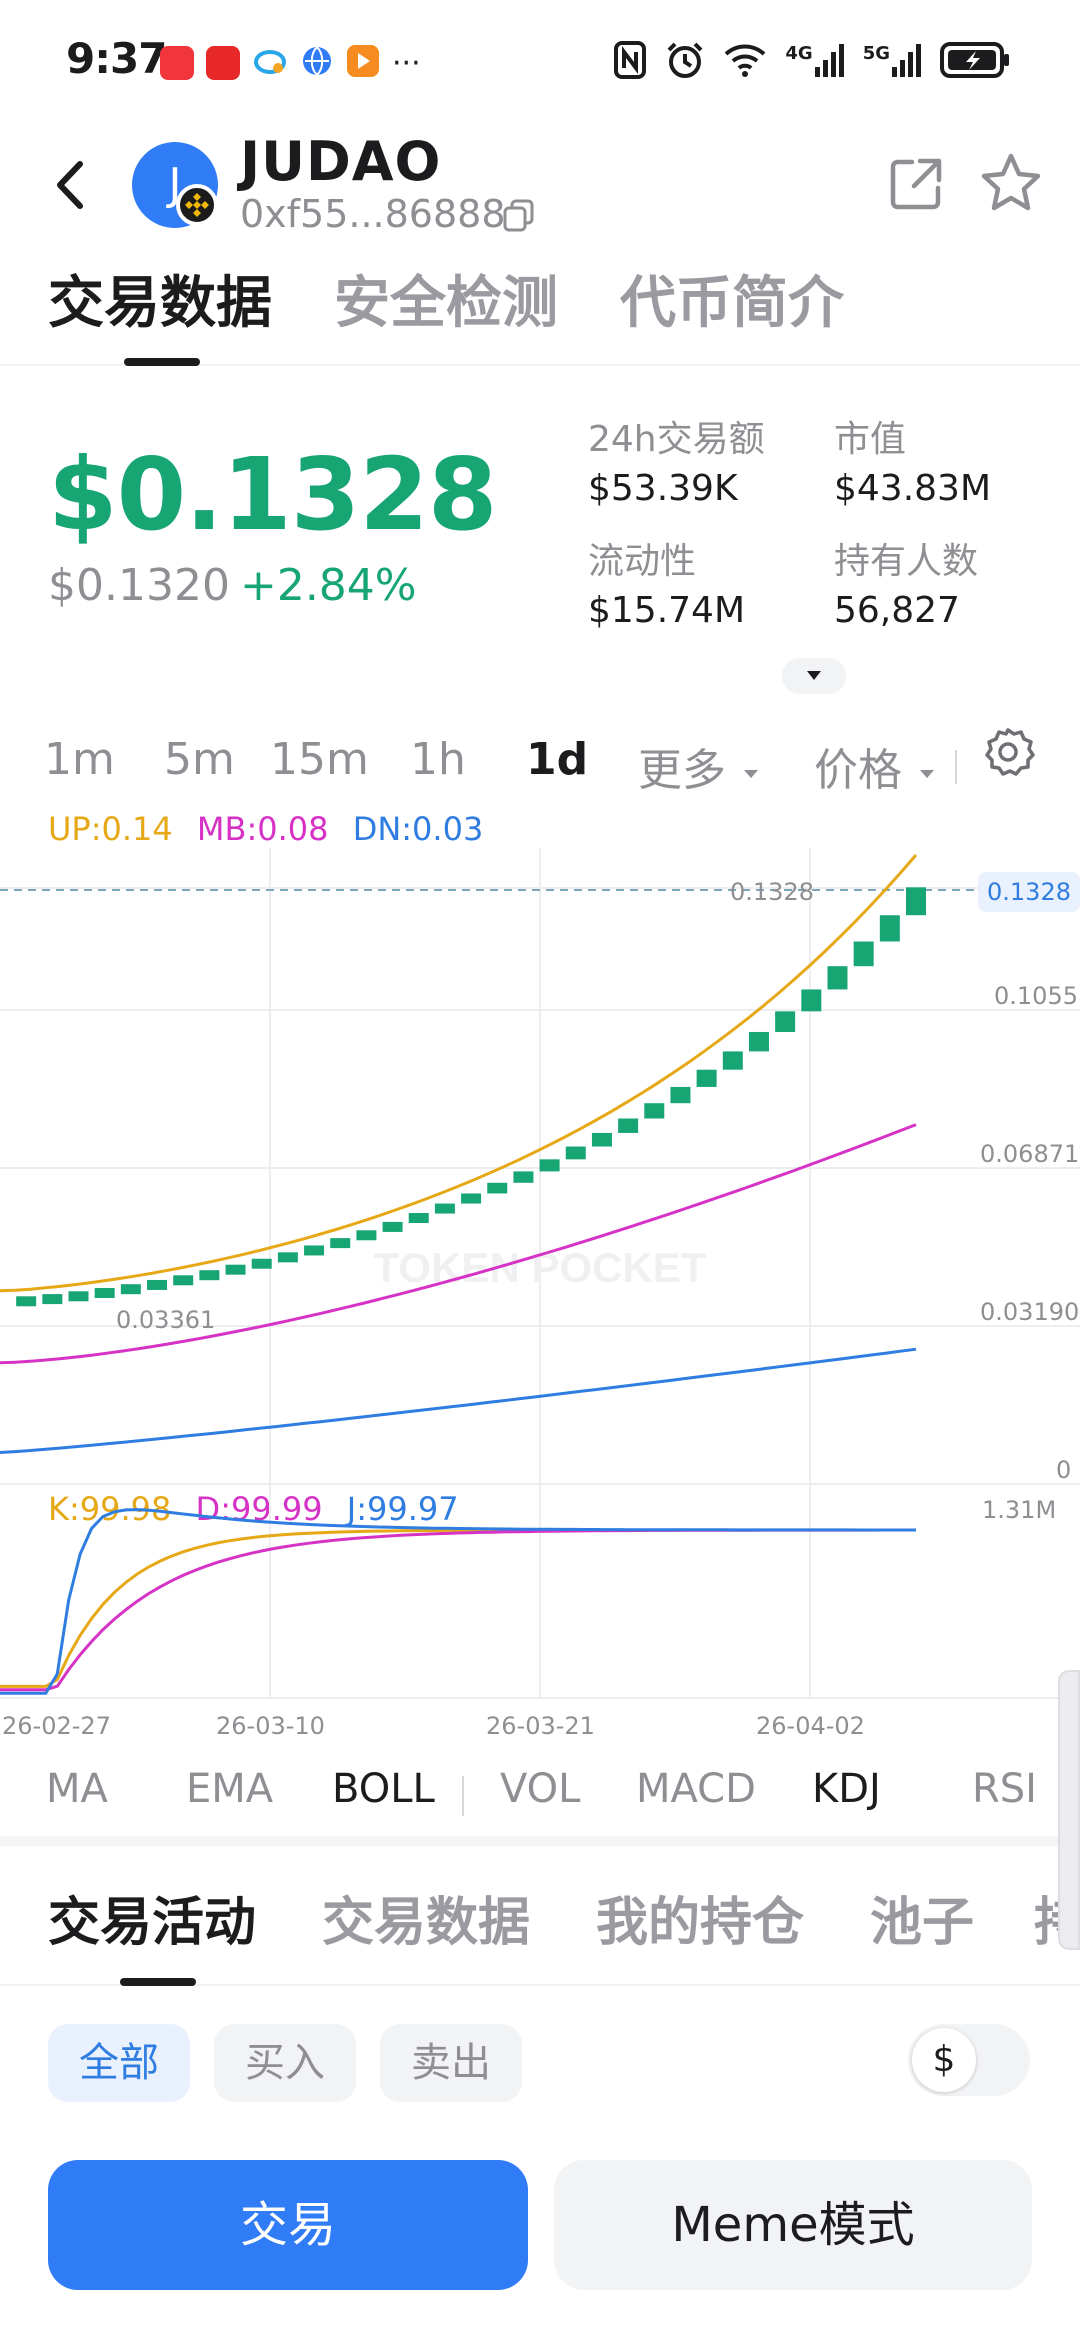  Describe the element at coordinates (285, 2063) in the screenshot. I see `filter-buy: 买入` at that location.